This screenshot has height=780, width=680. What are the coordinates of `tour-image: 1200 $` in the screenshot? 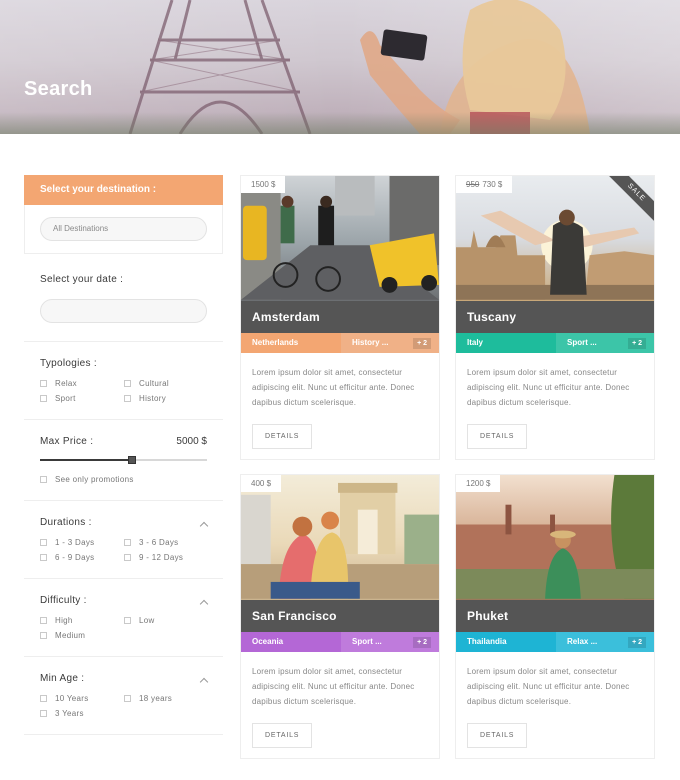 It's located at (555, 537).